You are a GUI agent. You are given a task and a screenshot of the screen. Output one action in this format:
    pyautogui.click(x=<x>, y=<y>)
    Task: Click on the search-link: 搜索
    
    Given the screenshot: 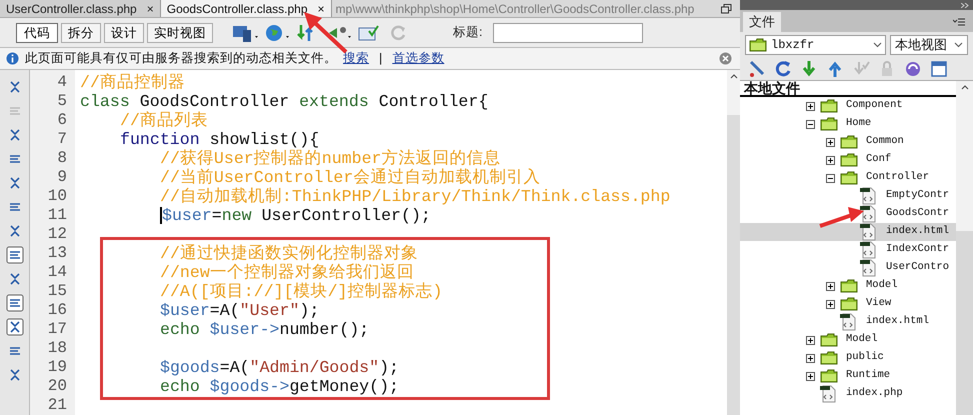 What is the action you would take?
    pyautogui.click(x=356, y=58)
    